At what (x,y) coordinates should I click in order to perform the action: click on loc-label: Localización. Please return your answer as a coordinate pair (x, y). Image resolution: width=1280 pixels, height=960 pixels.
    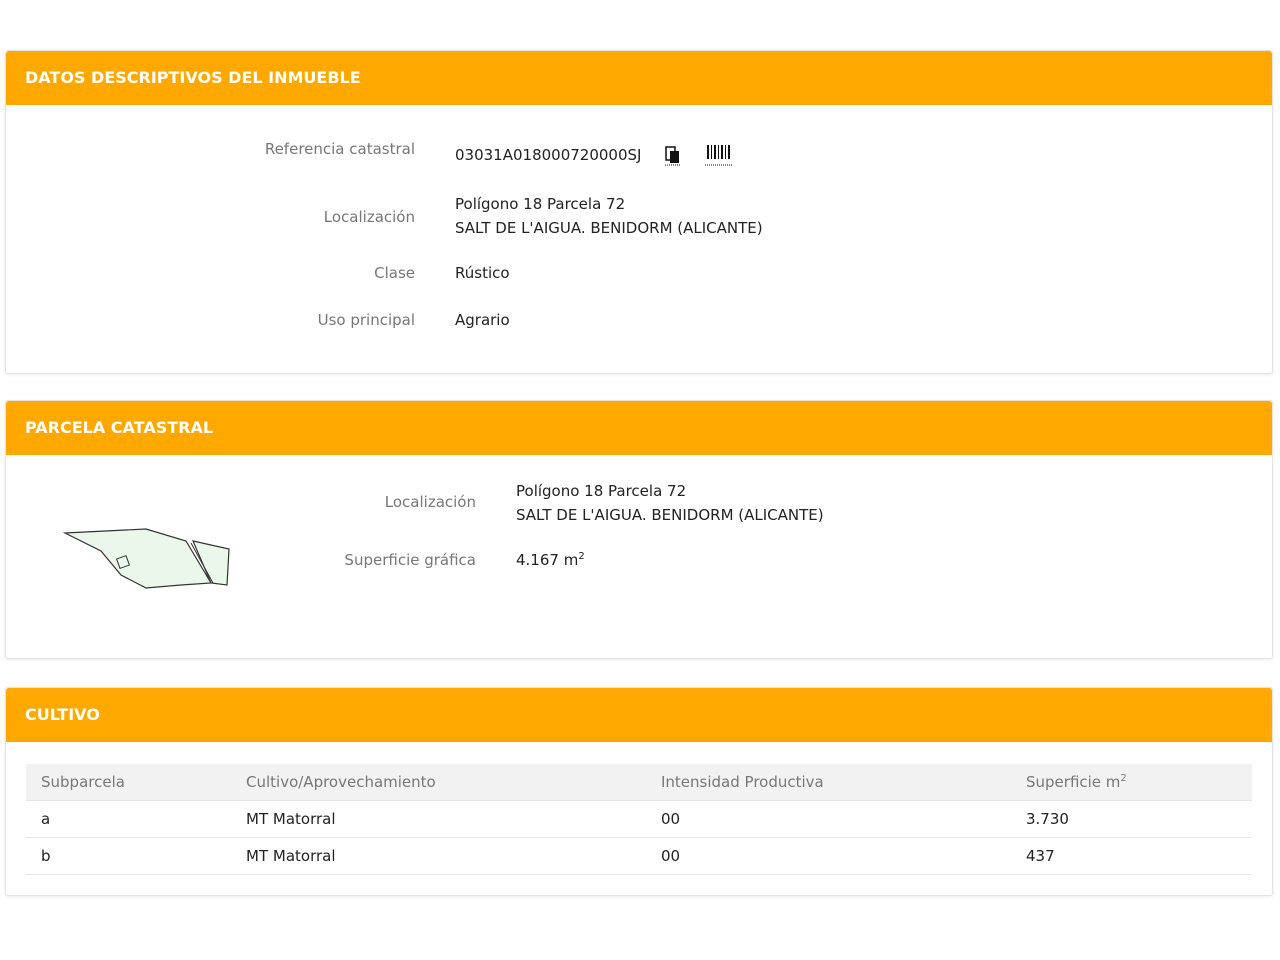
    Looking at the image, I should click on (369, 217).